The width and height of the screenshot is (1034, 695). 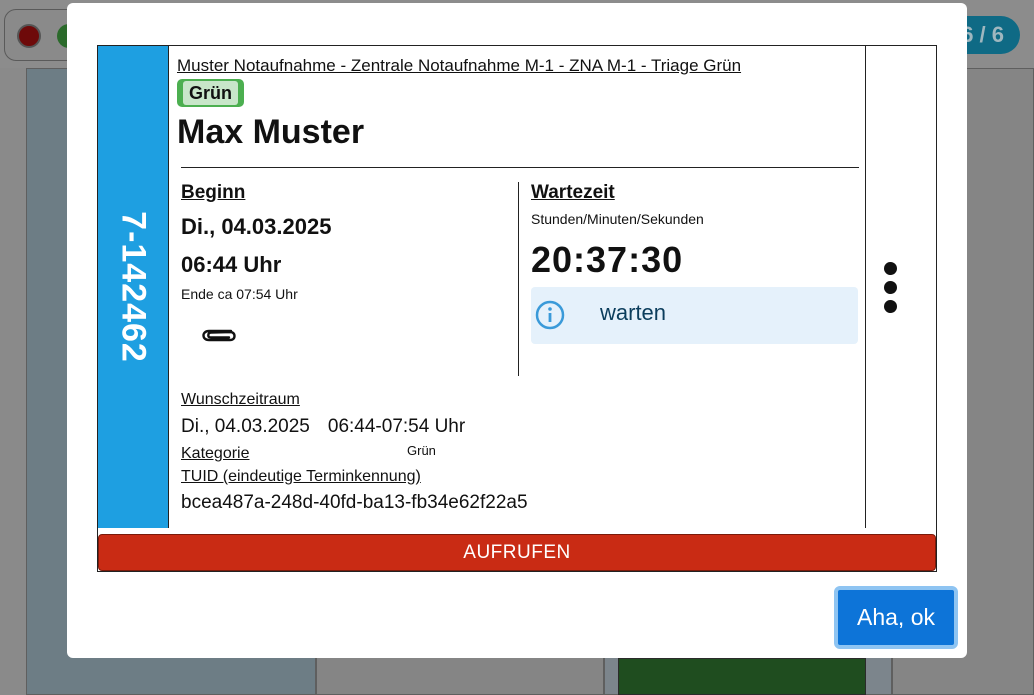 I want to click on status-box: warten, so click(x=694, y=315).